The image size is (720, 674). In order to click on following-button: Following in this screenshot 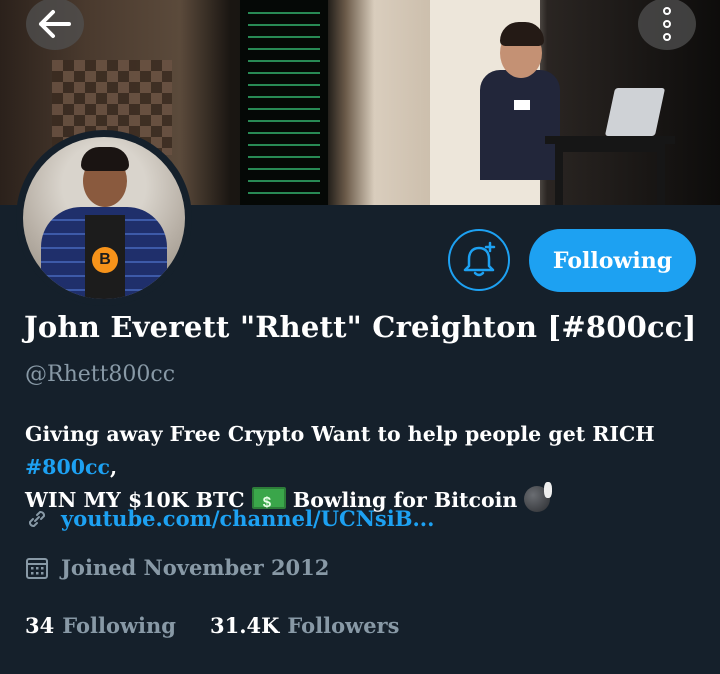, I will do `click(612, 260)`.